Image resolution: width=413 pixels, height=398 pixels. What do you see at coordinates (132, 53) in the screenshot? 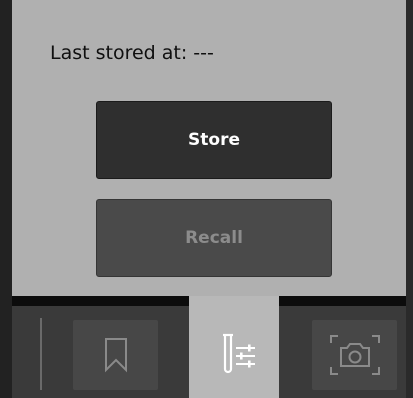
I see `last-stored-label: Last stored at: ---` at bounding box center [132, 53].